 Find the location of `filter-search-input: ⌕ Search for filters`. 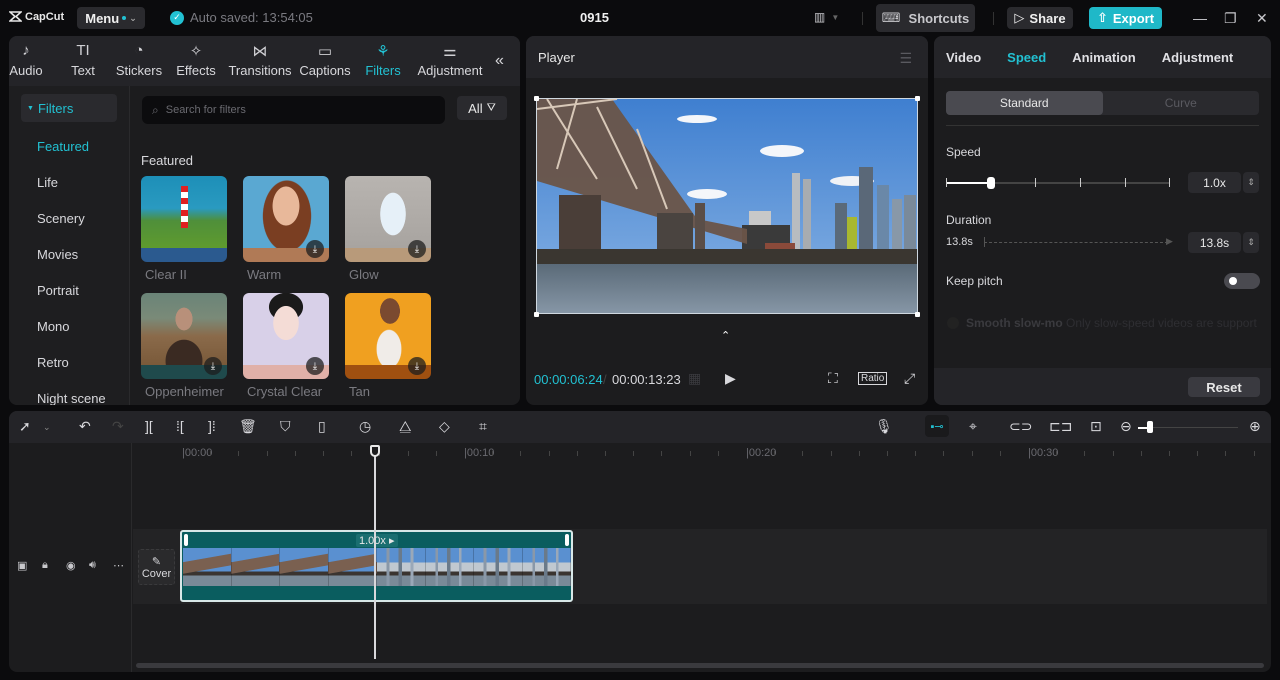

filter-search-input: ⌕ Search for filters is located at coordinates (293, 110).